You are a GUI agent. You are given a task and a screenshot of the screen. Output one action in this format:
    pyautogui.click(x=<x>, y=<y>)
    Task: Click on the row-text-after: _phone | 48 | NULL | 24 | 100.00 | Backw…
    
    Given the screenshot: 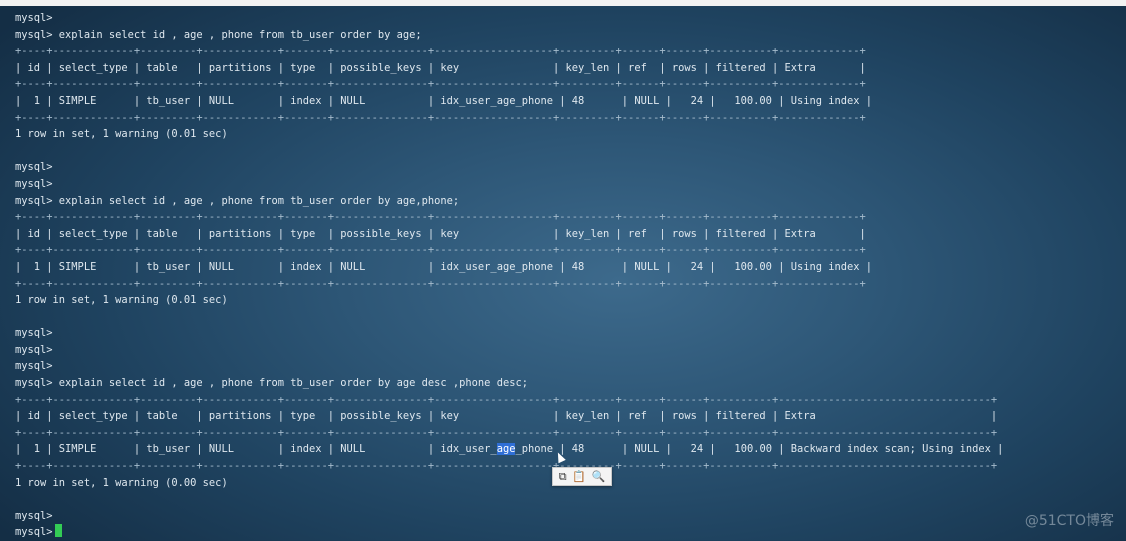 What is the action you would take?
    pyautogui.click(x=759, y=449)
    